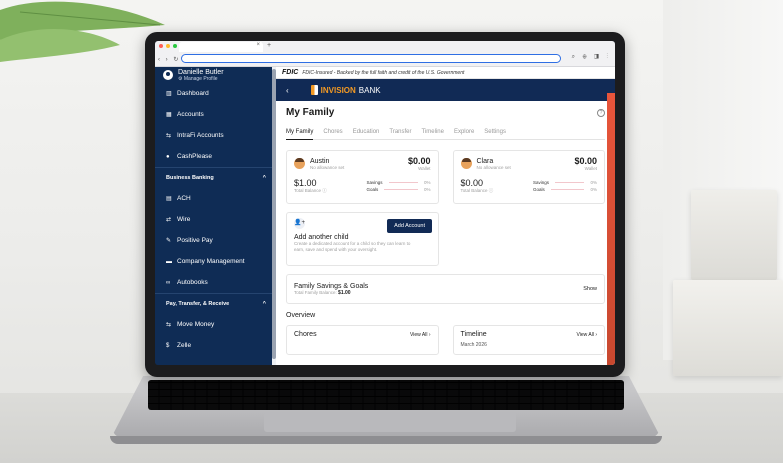 The image size is (783, 463). I want to click on sidebar-item-company-management: ▬ Company Management, so click(215, 261).